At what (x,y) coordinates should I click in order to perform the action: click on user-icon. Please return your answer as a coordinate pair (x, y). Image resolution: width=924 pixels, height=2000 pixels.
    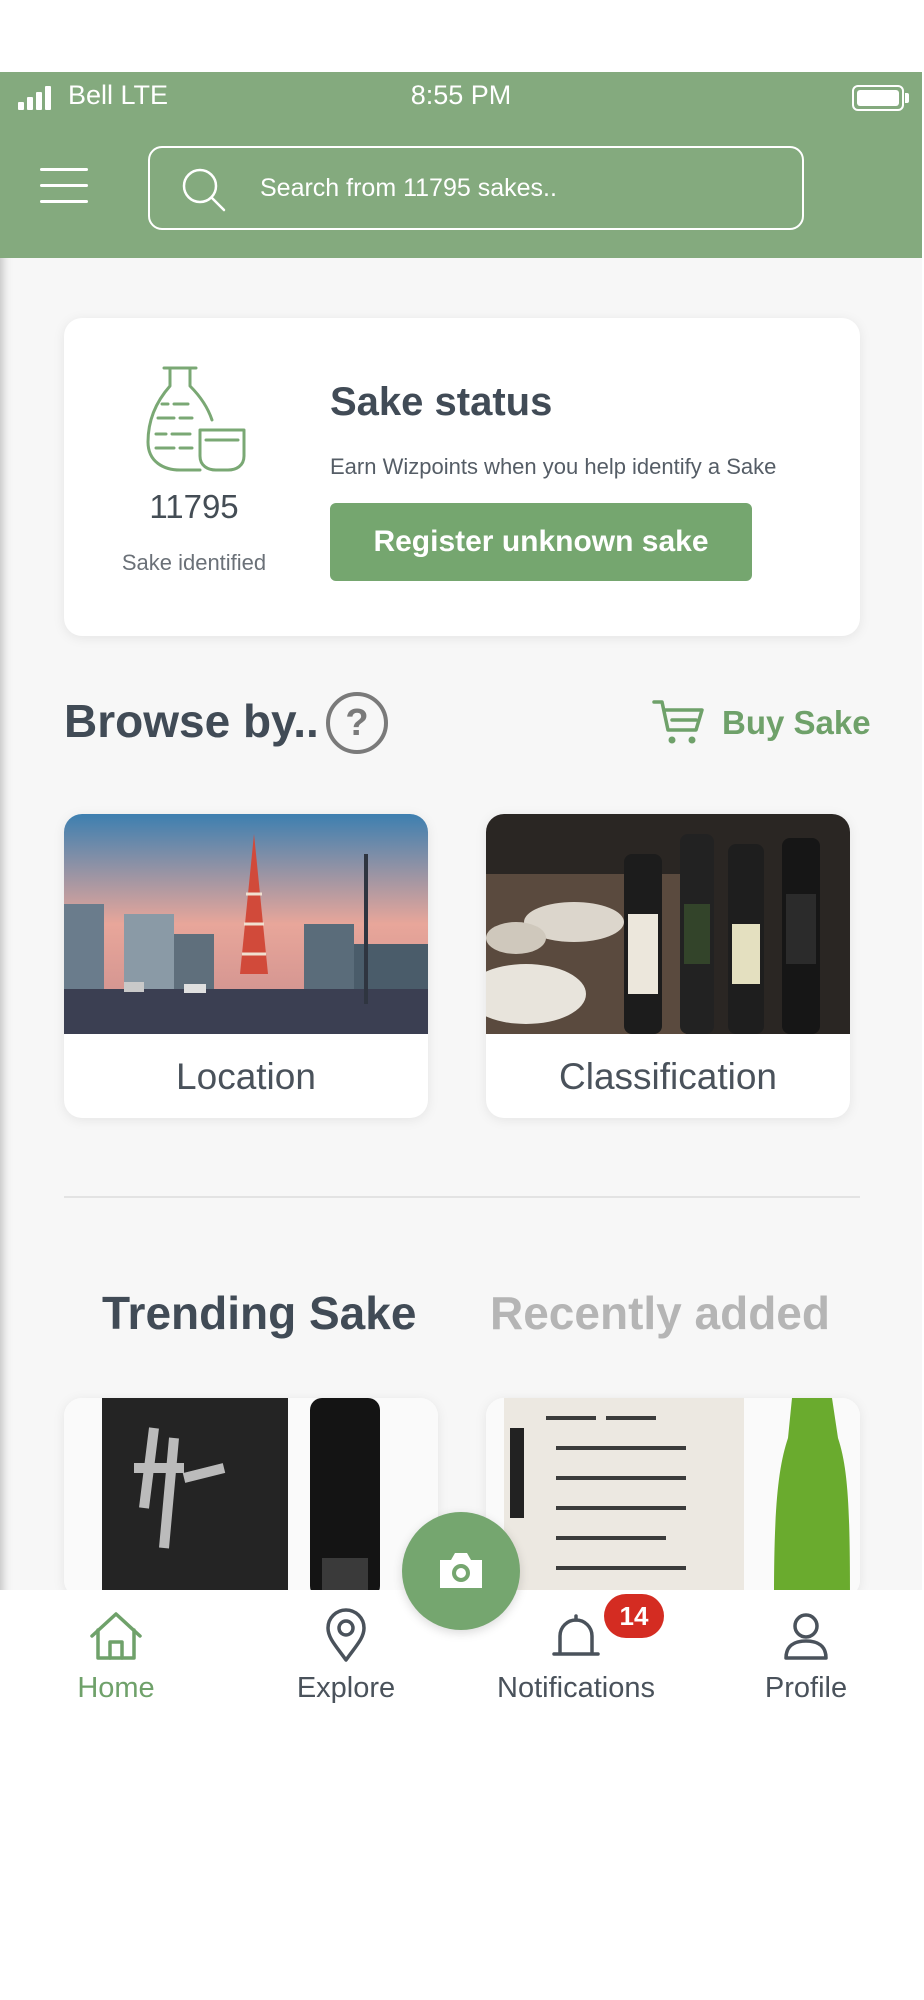
    Looking at the image, I should click on (806, 1636).